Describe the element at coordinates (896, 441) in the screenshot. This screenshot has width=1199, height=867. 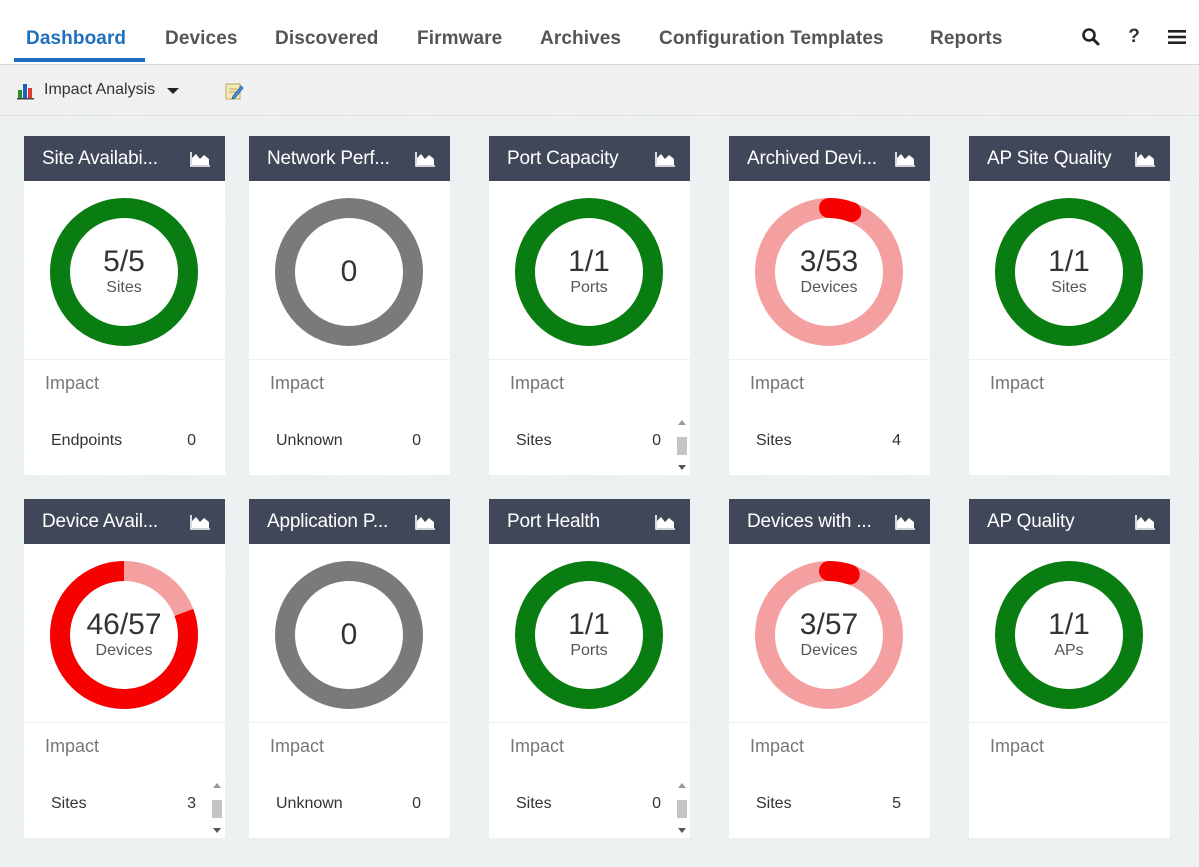
I see `impact-row-value: 4` at that location.